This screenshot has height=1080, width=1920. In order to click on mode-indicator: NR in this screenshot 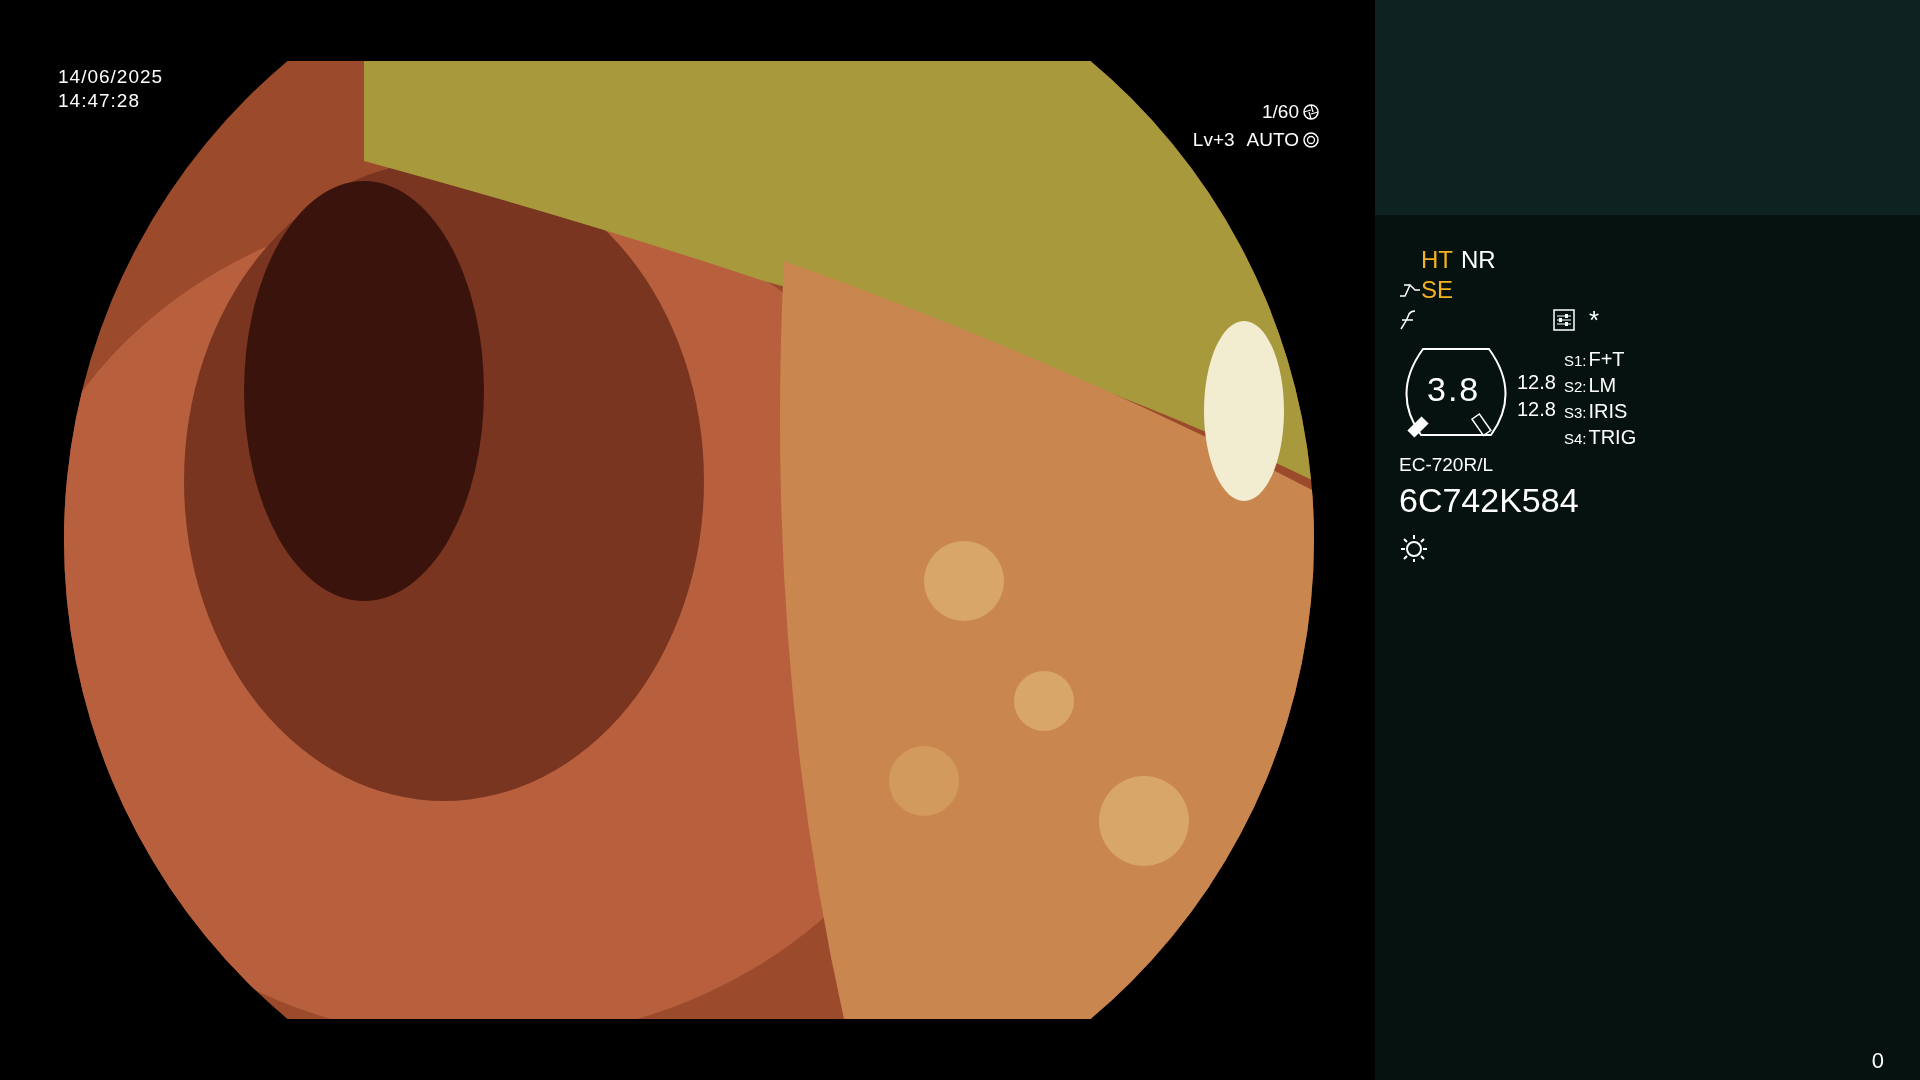, I will do `click(1478, 260)`.